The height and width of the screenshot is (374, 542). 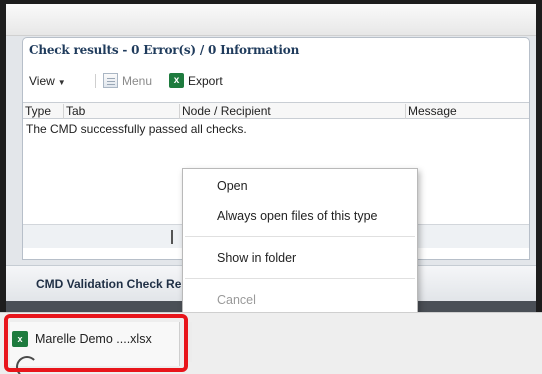 I want to click on menu-icon, so click(x=110, y=80).